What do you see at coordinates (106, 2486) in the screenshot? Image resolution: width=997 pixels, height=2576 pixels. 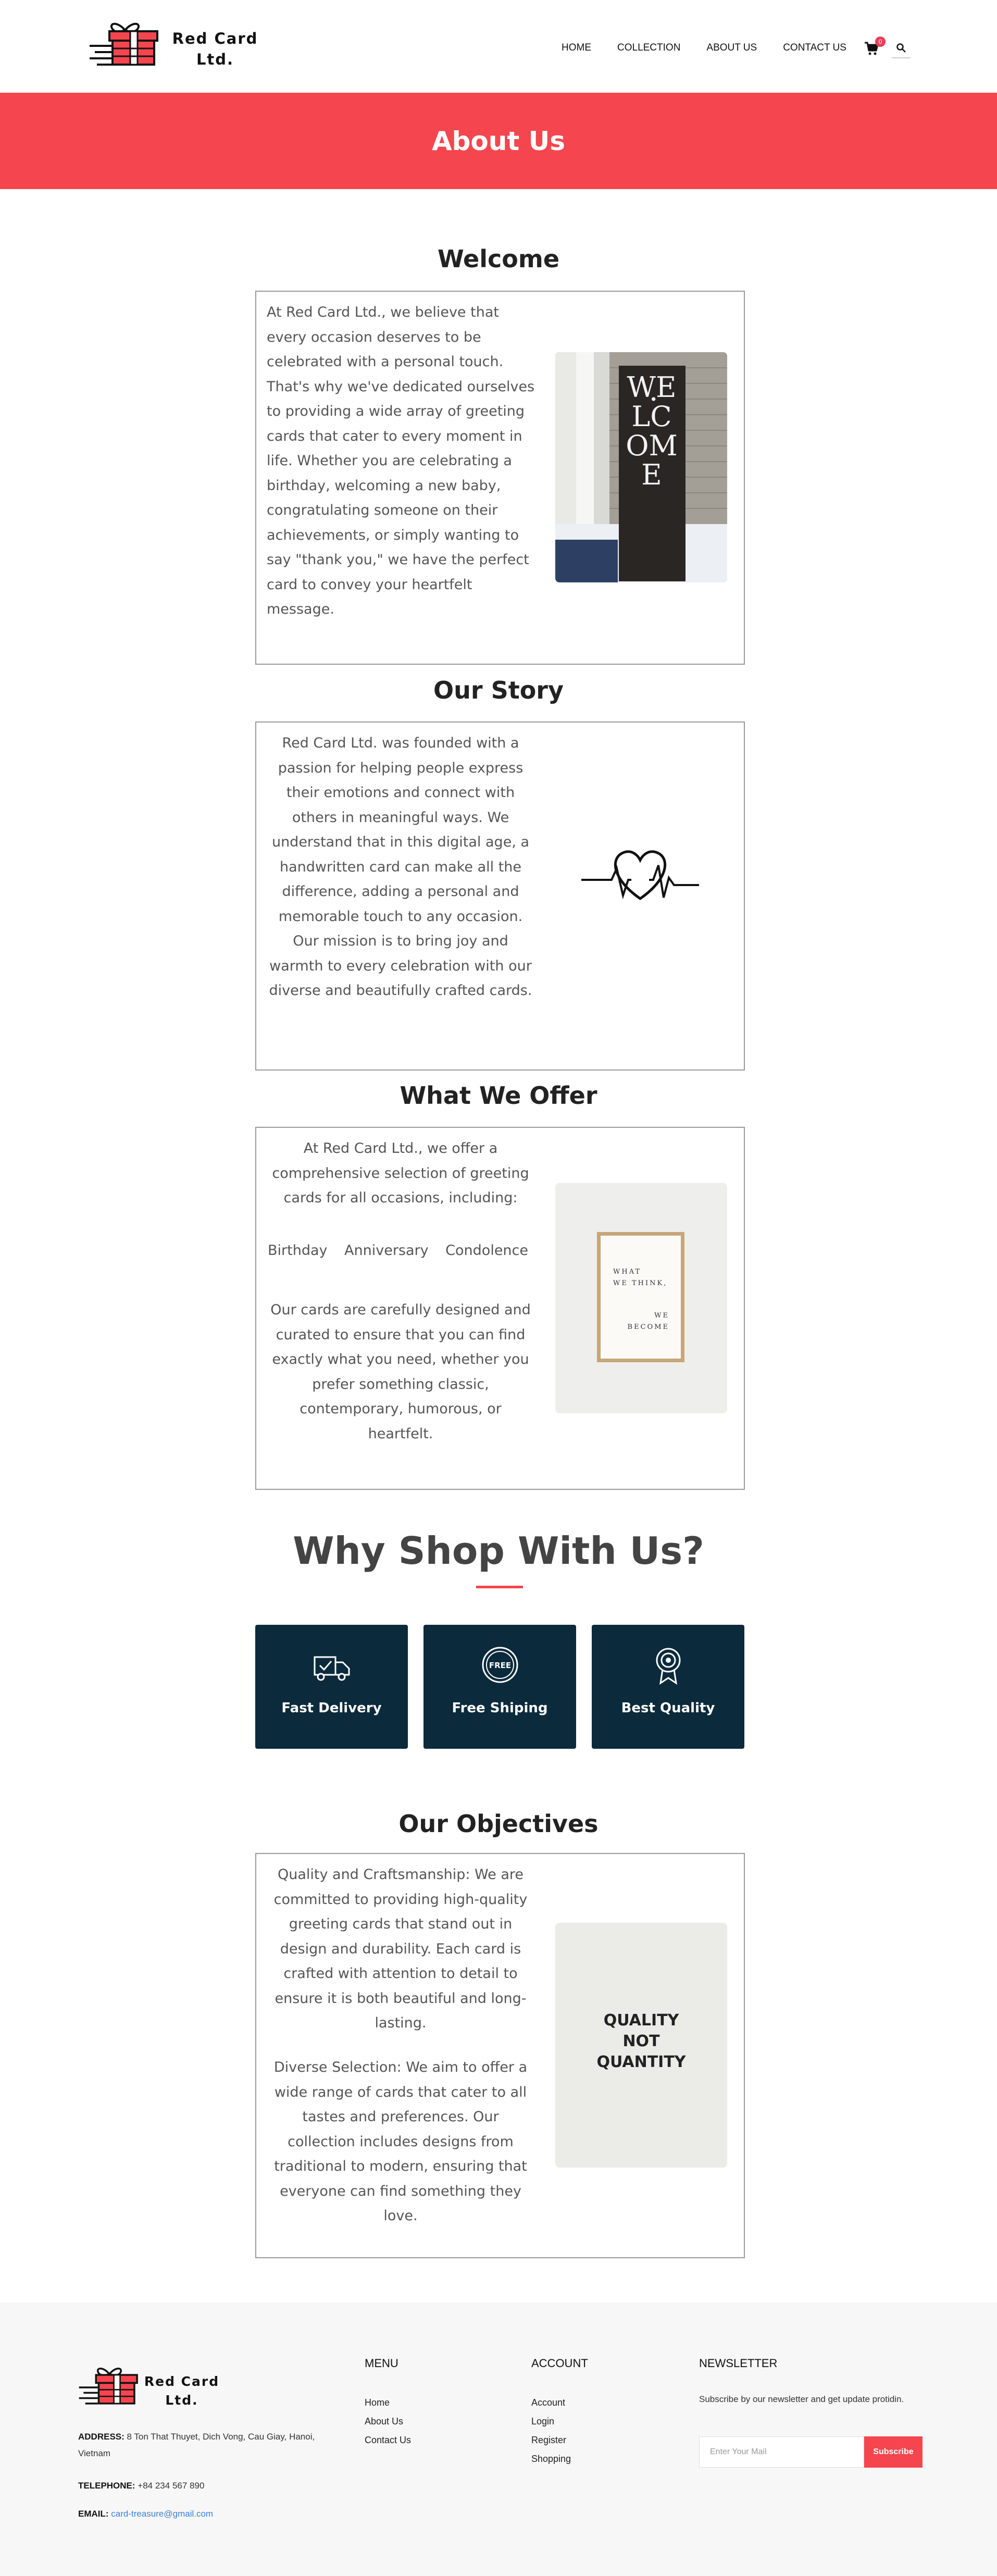 I see `telephone-label: TELEPHONE:` at bounding box center [106, 2486].